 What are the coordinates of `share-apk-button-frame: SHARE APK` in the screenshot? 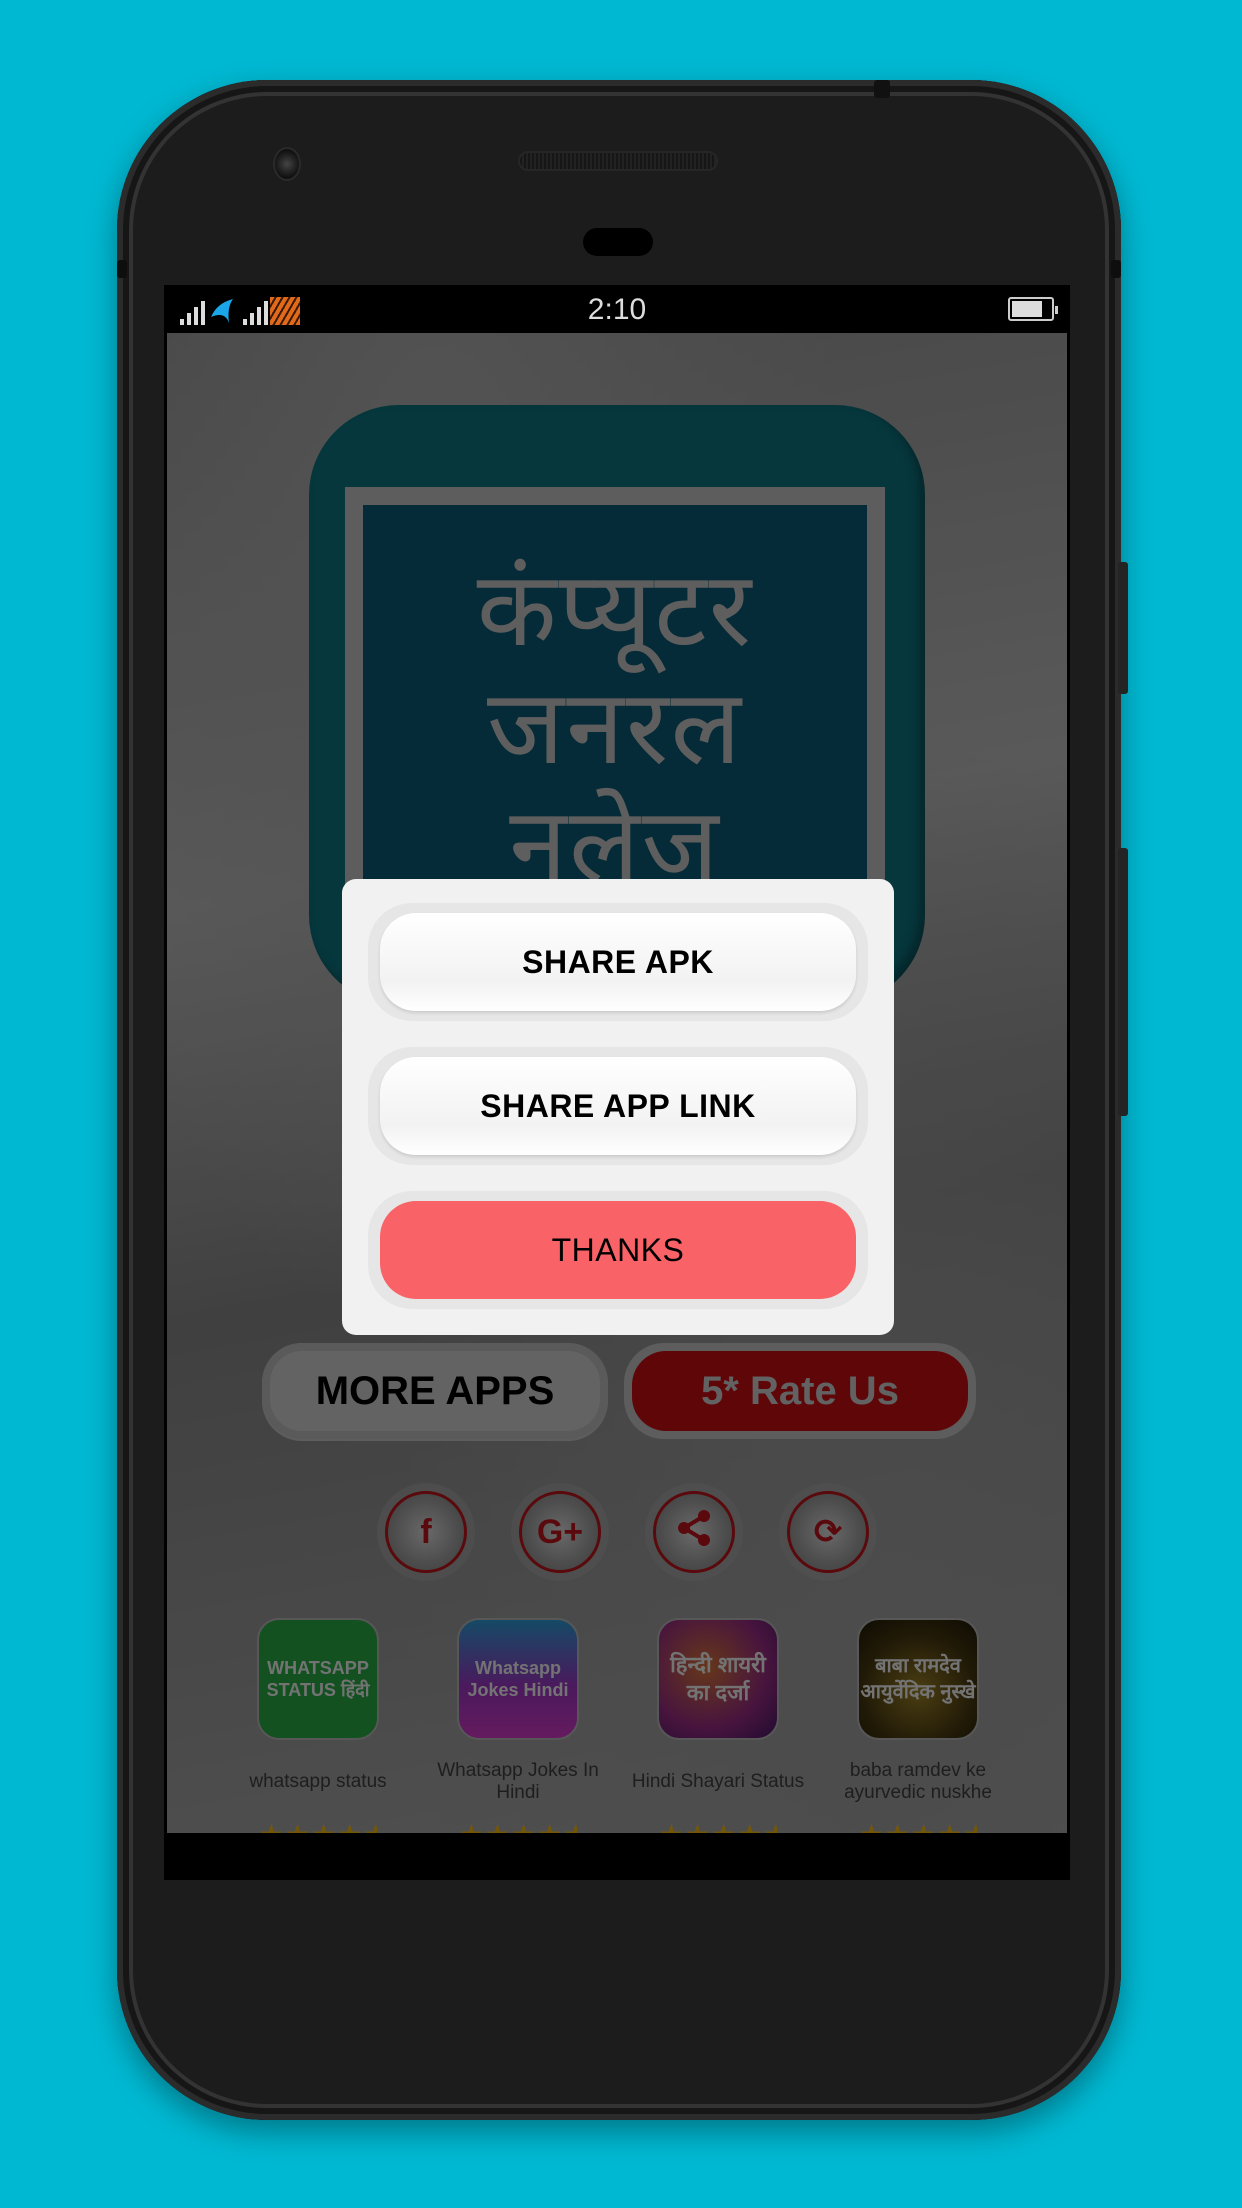 It's located at (618, 962).